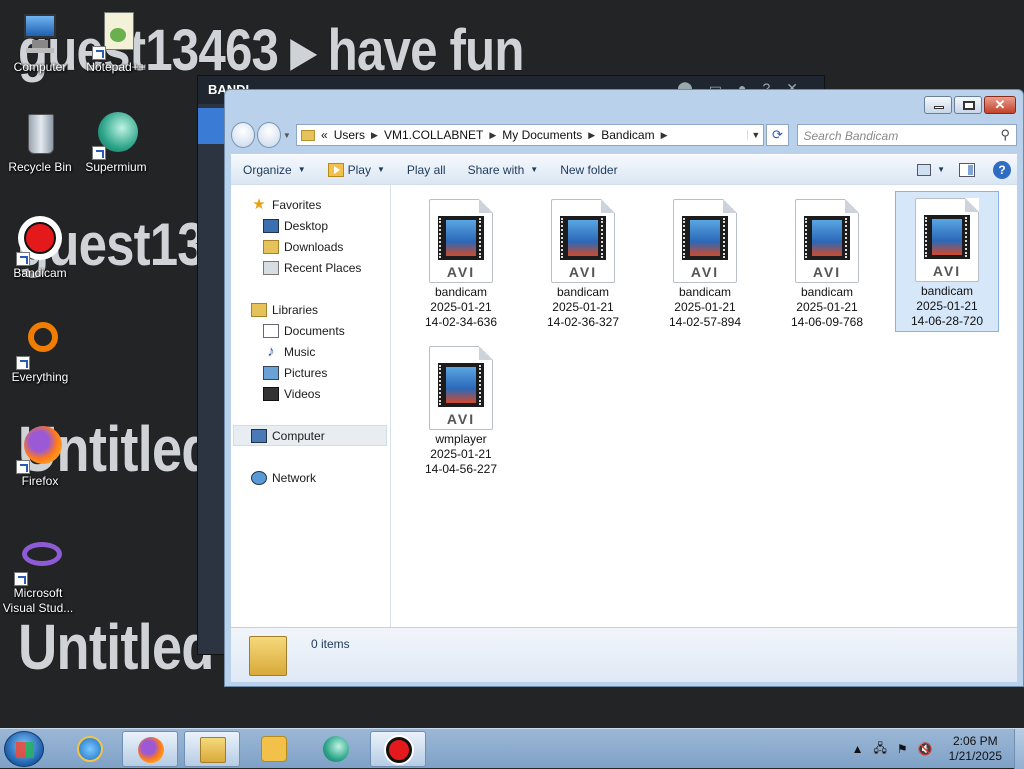 This screenshot has height=769, width=1024. What do you see at coordinates (308, 135) in the screenshot?
I see `folder-icon` at bounding box center [308, 135].